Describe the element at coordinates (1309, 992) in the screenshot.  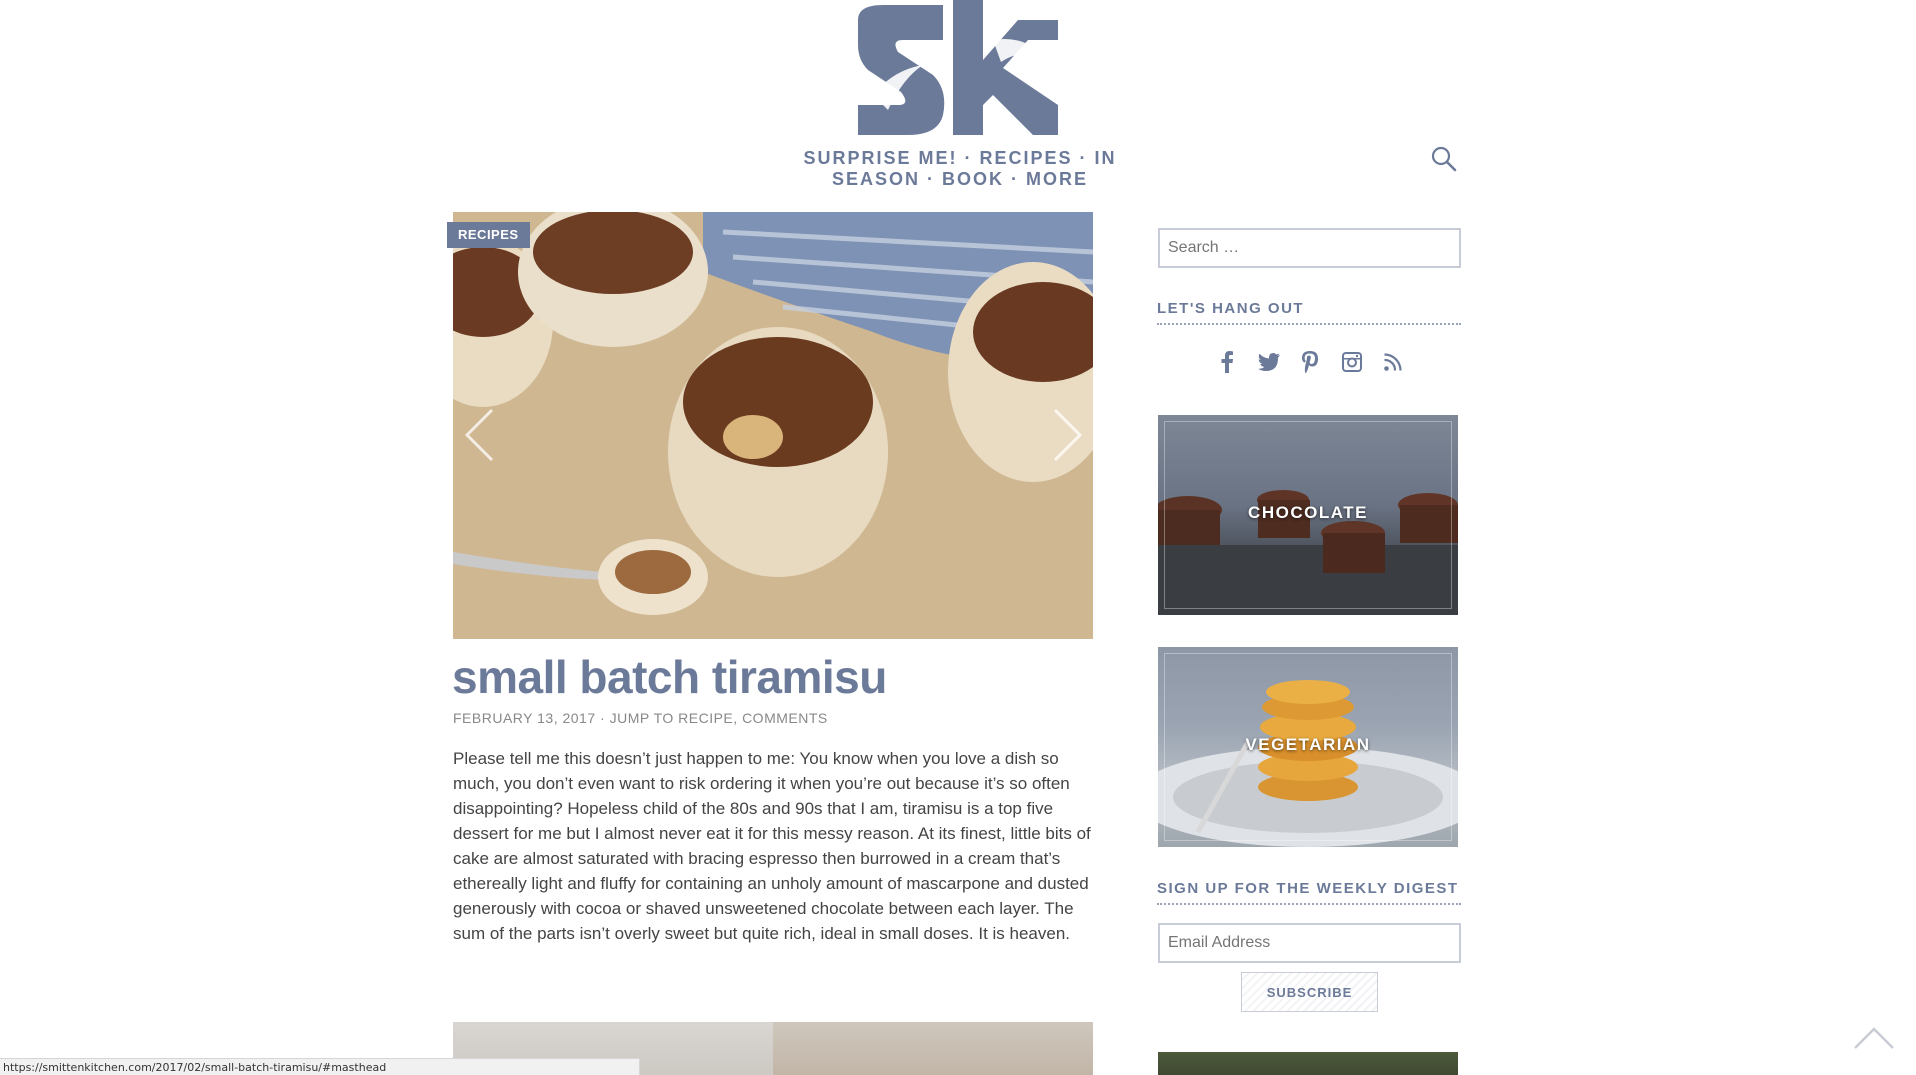
I see `subscribe-button: SUBSCRIBE` at that location.